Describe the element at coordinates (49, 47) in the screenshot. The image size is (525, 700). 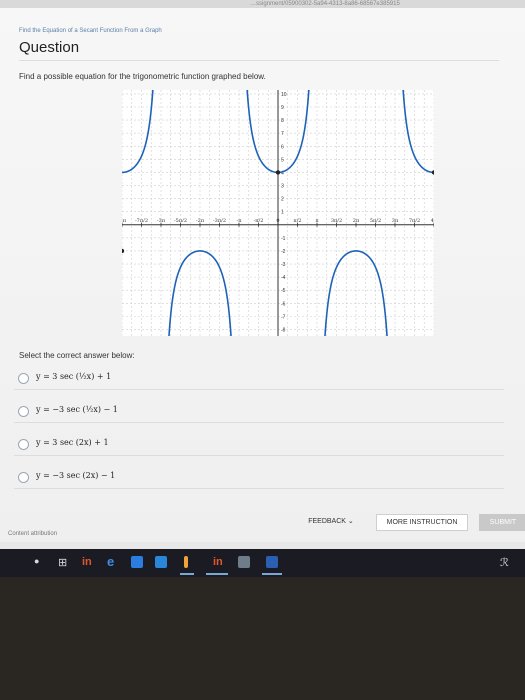
I see `question-title: Question` at that location.